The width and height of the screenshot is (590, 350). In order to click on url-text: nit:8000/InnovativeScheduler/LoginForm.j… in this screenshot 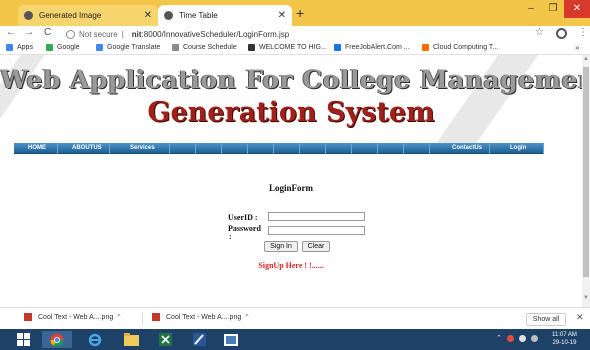, I will do `click(210, 34)`.